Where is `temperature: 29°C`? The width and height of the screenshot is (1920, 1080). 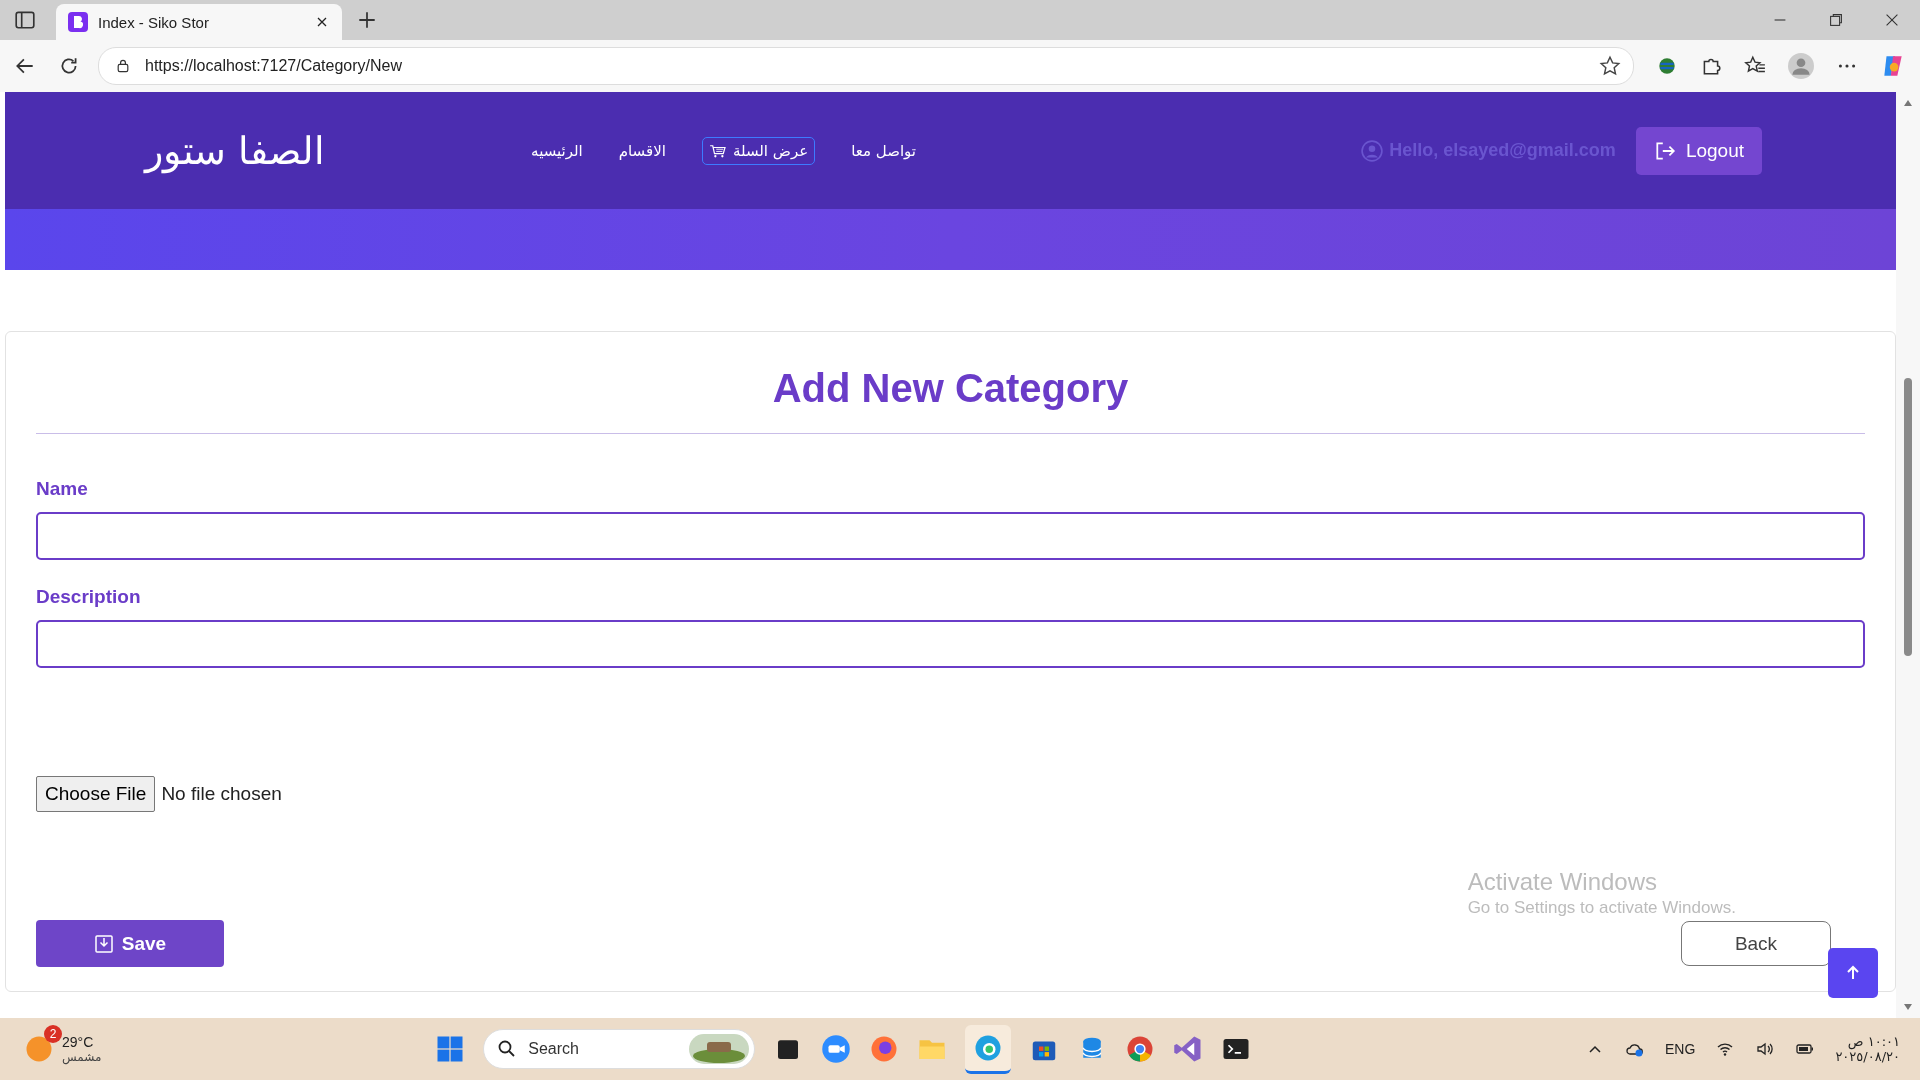
temperature: 29°C is located at coordinates (78, 1042).